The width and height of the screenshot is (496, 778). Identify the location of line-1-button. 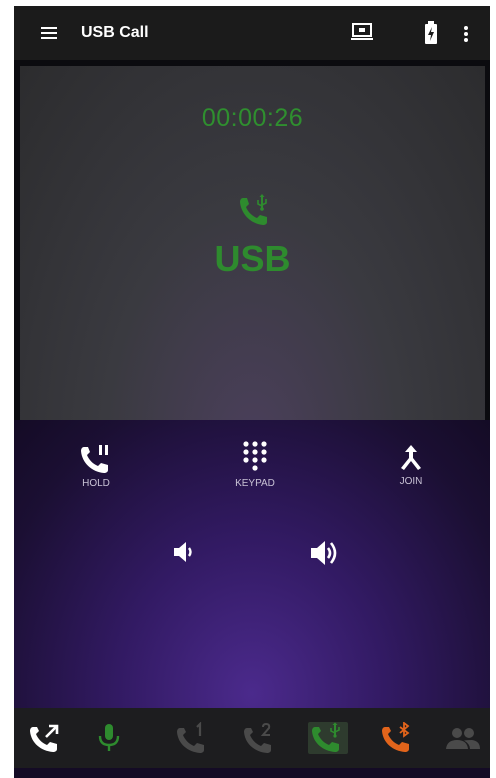
(192, 738).